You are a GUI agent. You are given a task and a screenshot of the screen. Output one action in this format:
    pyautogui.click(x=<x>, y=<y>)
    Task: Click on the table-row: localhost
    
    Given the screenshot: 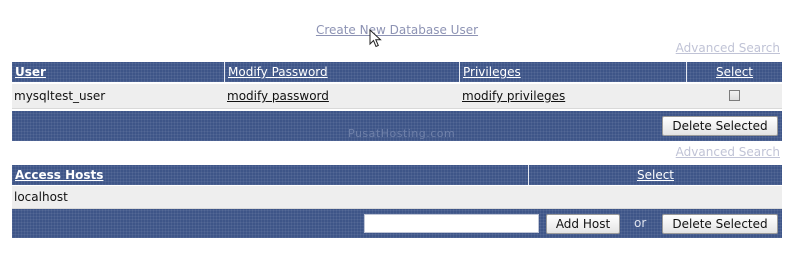 What is the action you would take?
    pyautogui.click(x=397, y=197)
    